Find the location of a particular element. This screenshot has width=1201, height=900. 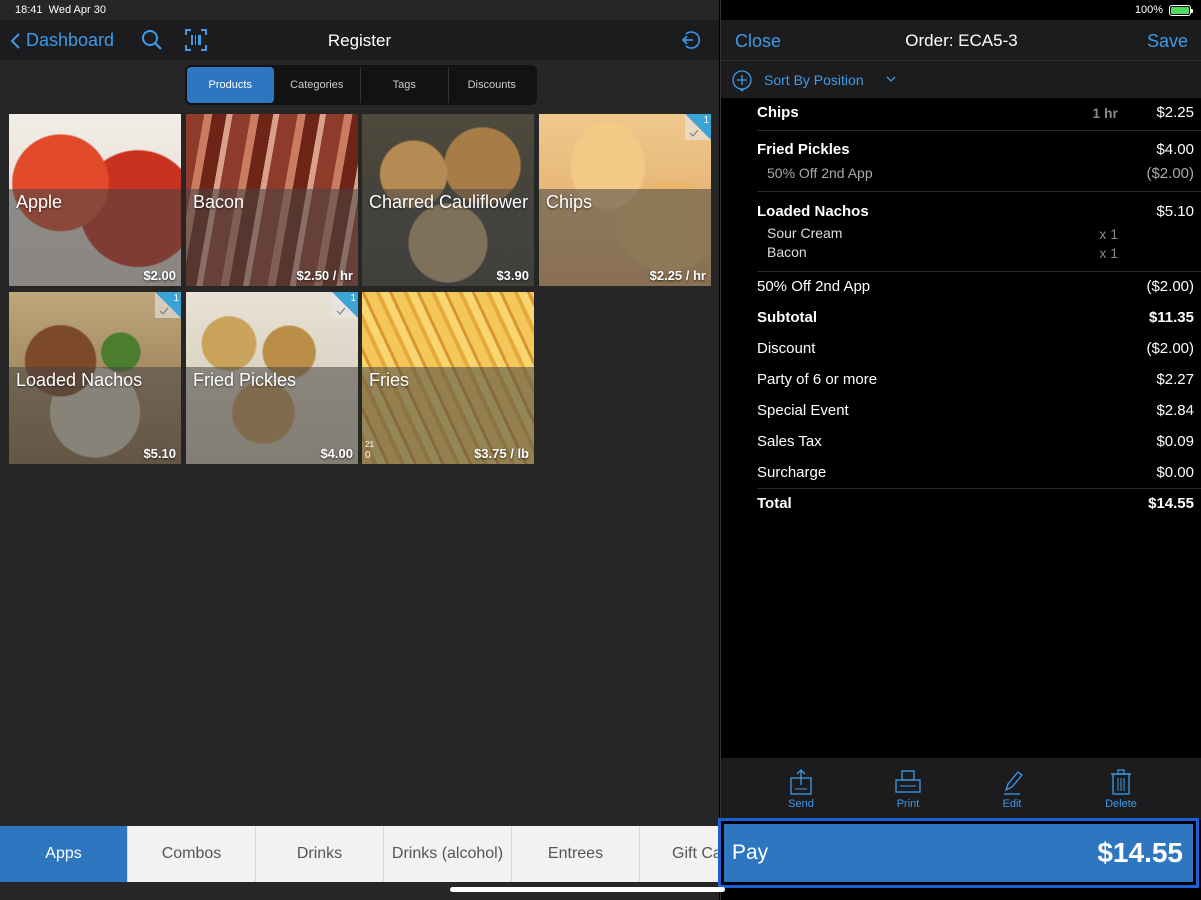

total-label: Total is located at coordinates (774, 503).